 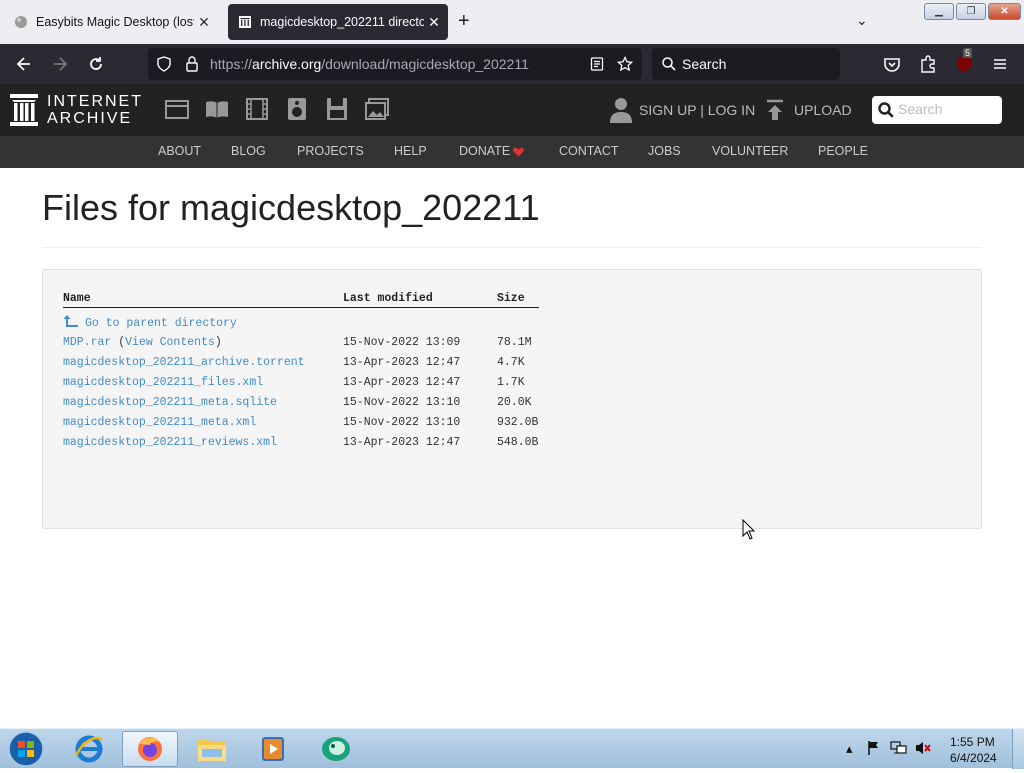 What do you see at coordinates (511, 382) in the screenshot?
I see `size-cell: 1.7K` at bounding box center [511, 382].